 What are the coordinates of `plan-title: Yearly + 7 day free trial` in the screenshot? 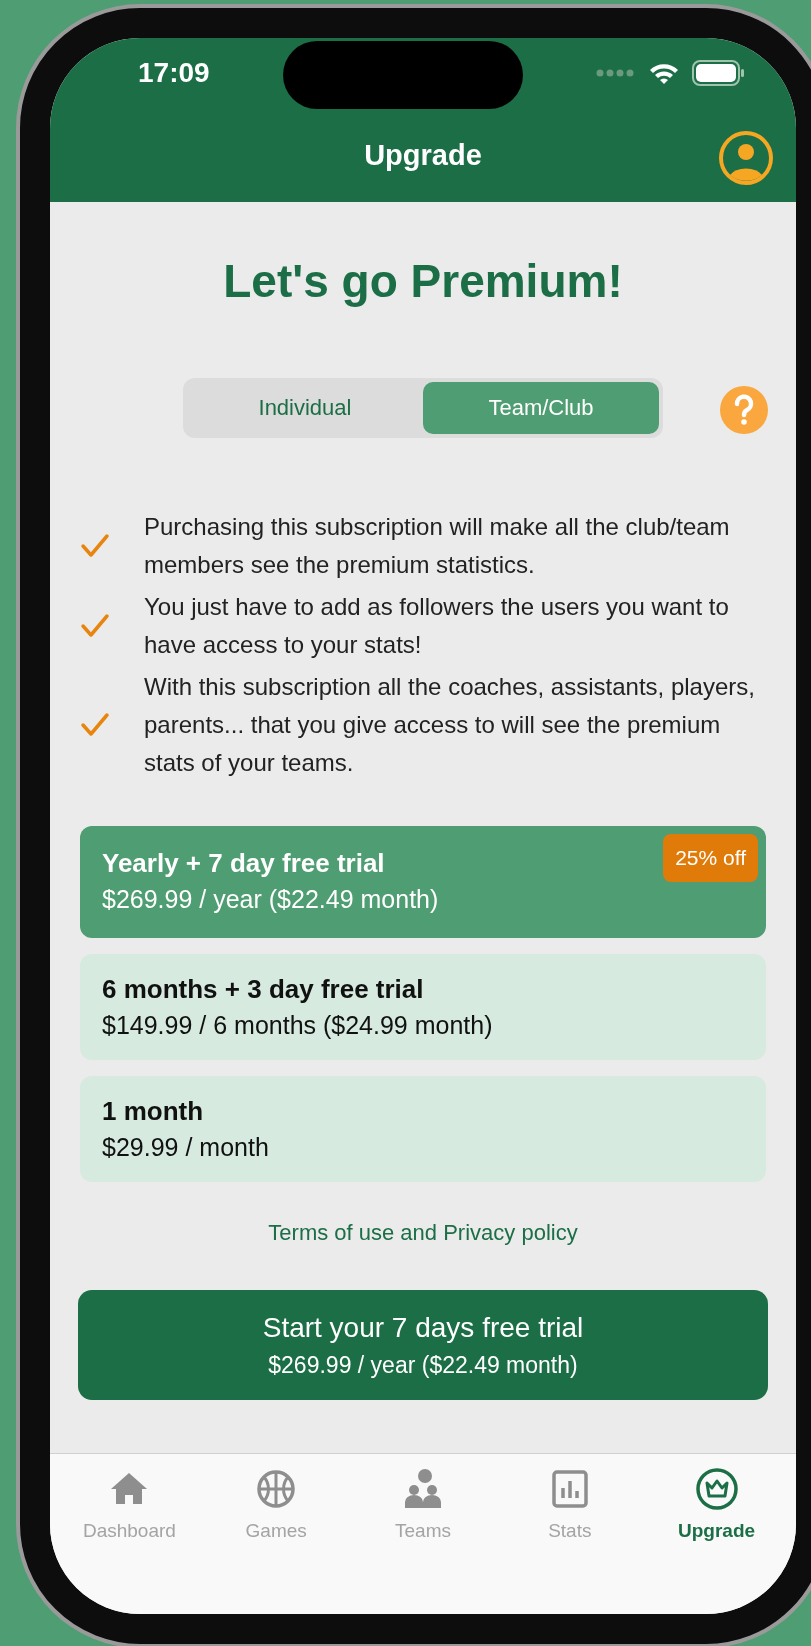 It's located at (243, 863).